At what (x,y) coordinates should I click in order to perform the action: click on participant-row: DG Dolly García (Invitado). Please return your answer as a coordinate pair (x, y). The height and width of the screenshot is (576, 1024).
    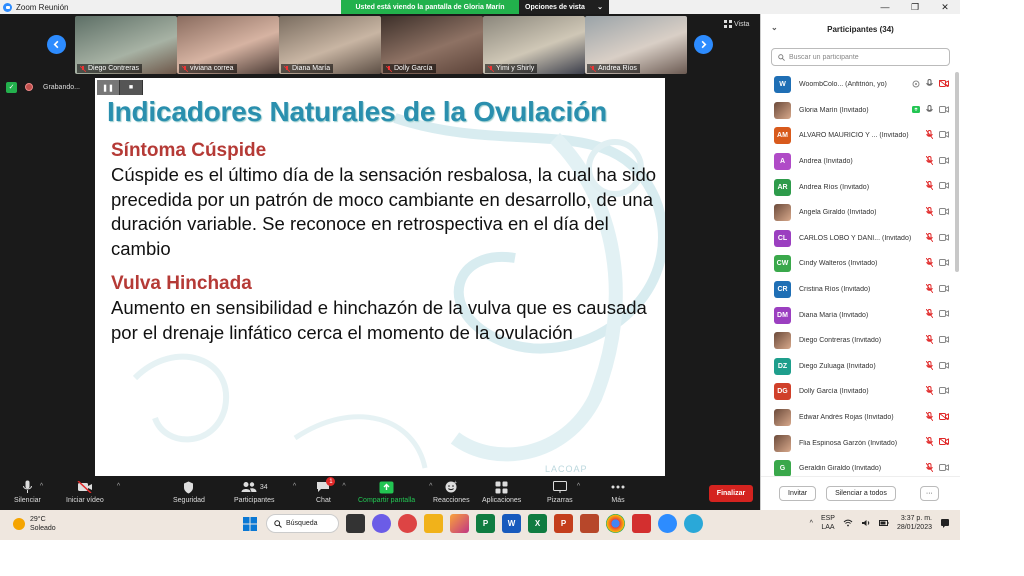
    Looking at the image, I should click on (858, 392).